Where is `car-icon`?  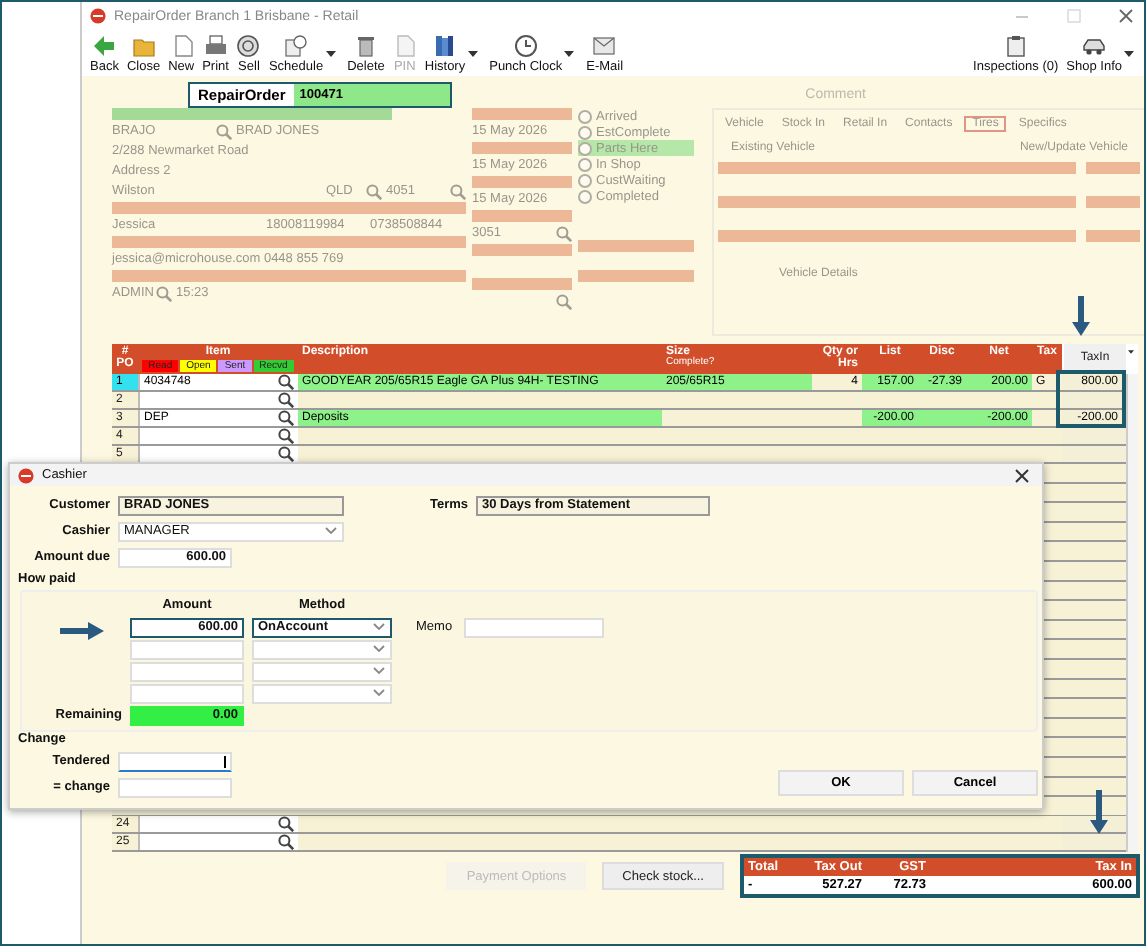 car-icon is located at coordinates (1094, 46).